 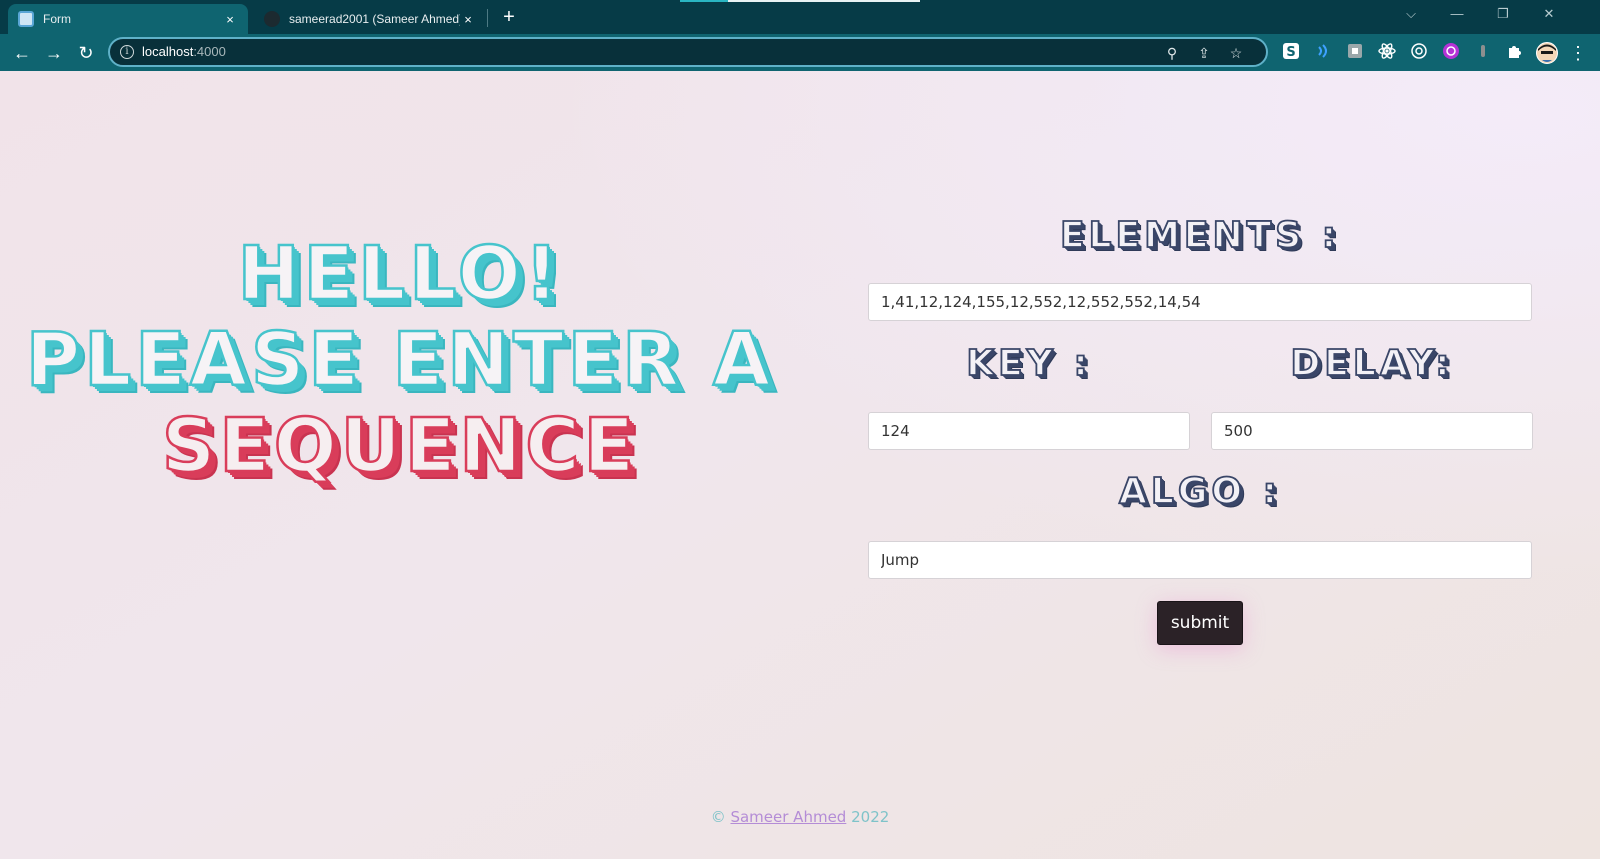 What do you see at coordinates (1515, 53) in the screenshot?
I see `extensions-puzzle-icon` at bounding box center [1515, 53].